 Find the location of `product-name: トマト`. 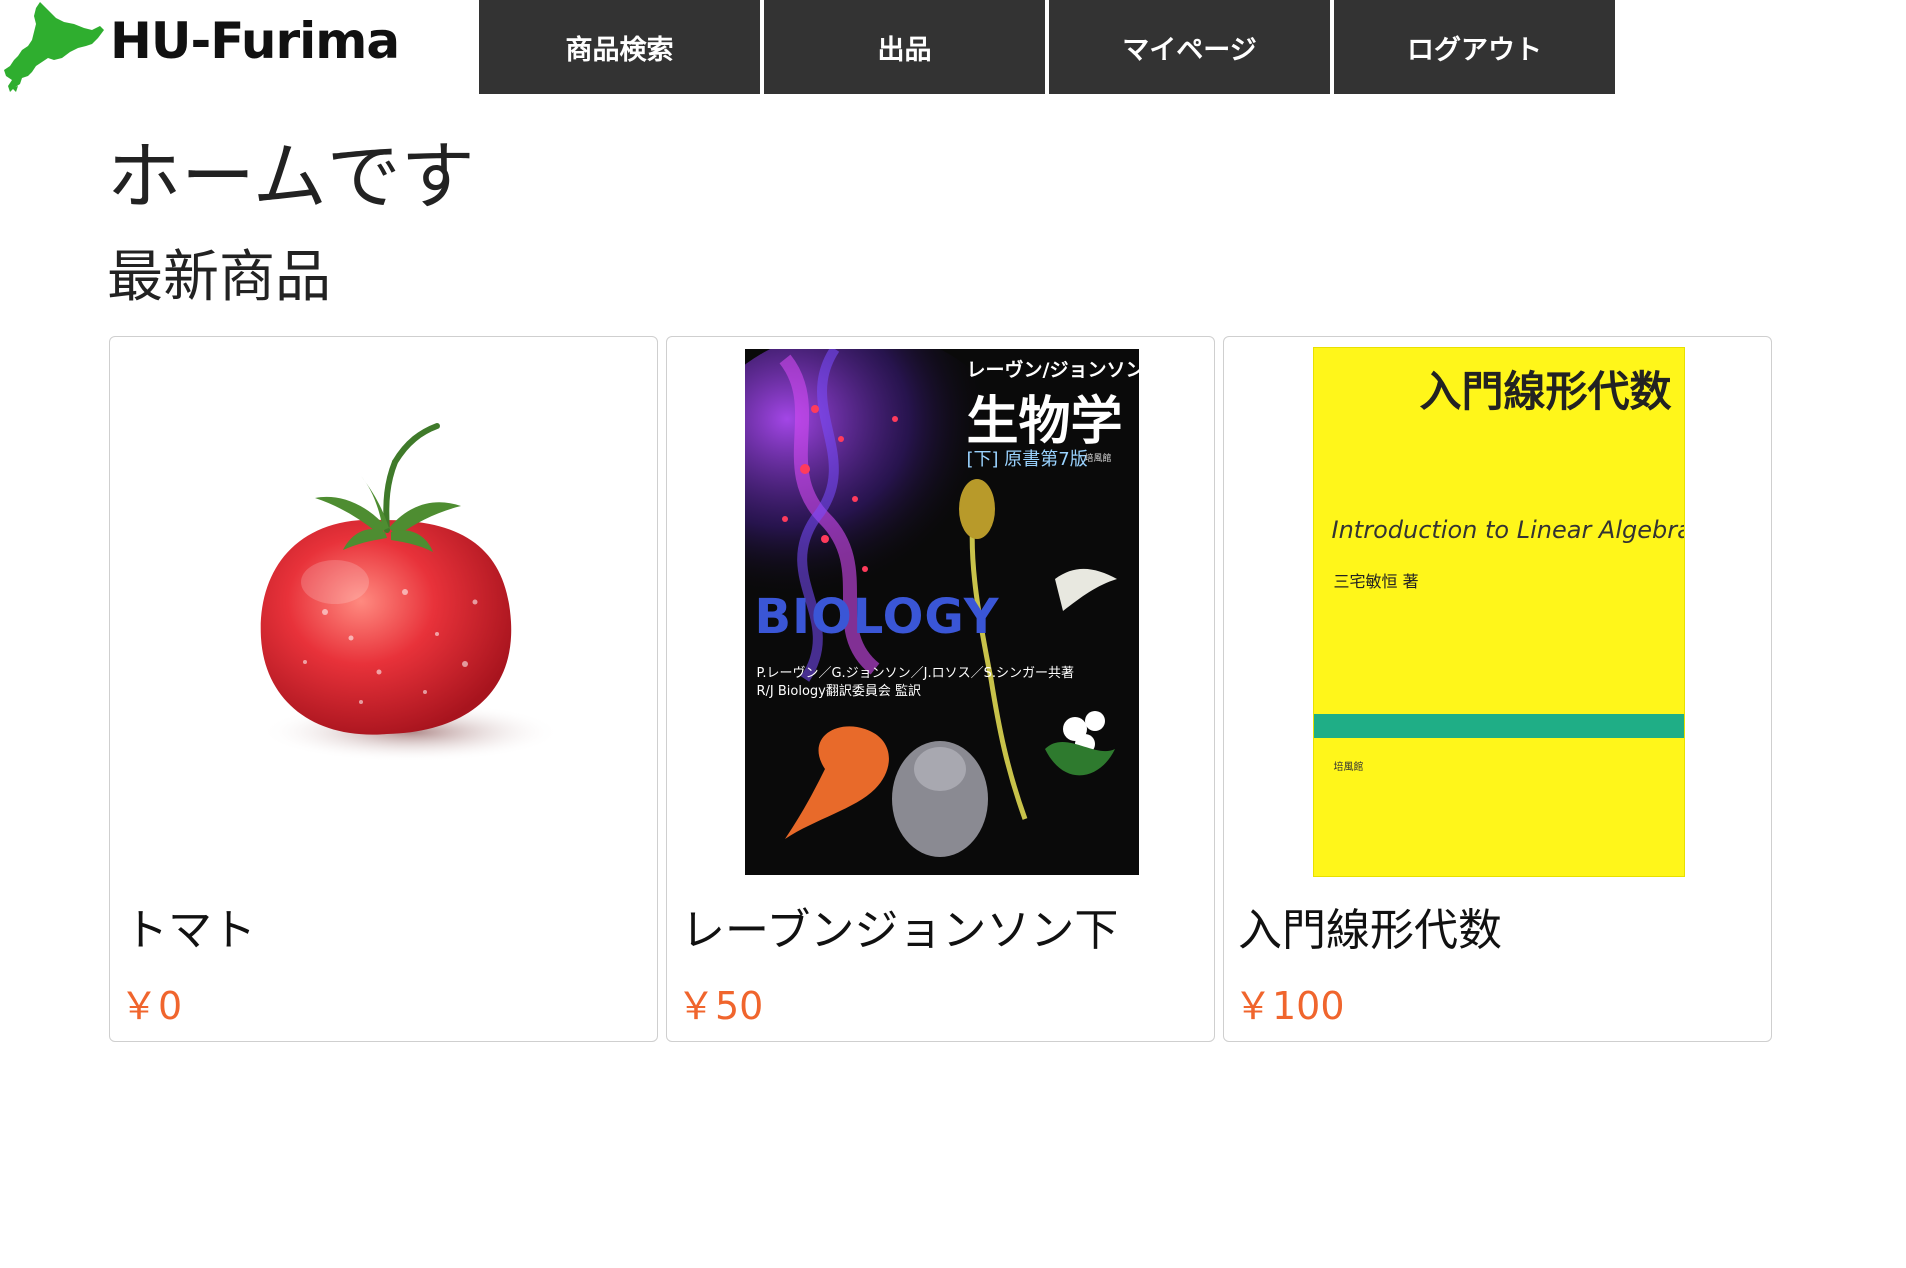

product-name: トマト is located at coordinates (190, 931).